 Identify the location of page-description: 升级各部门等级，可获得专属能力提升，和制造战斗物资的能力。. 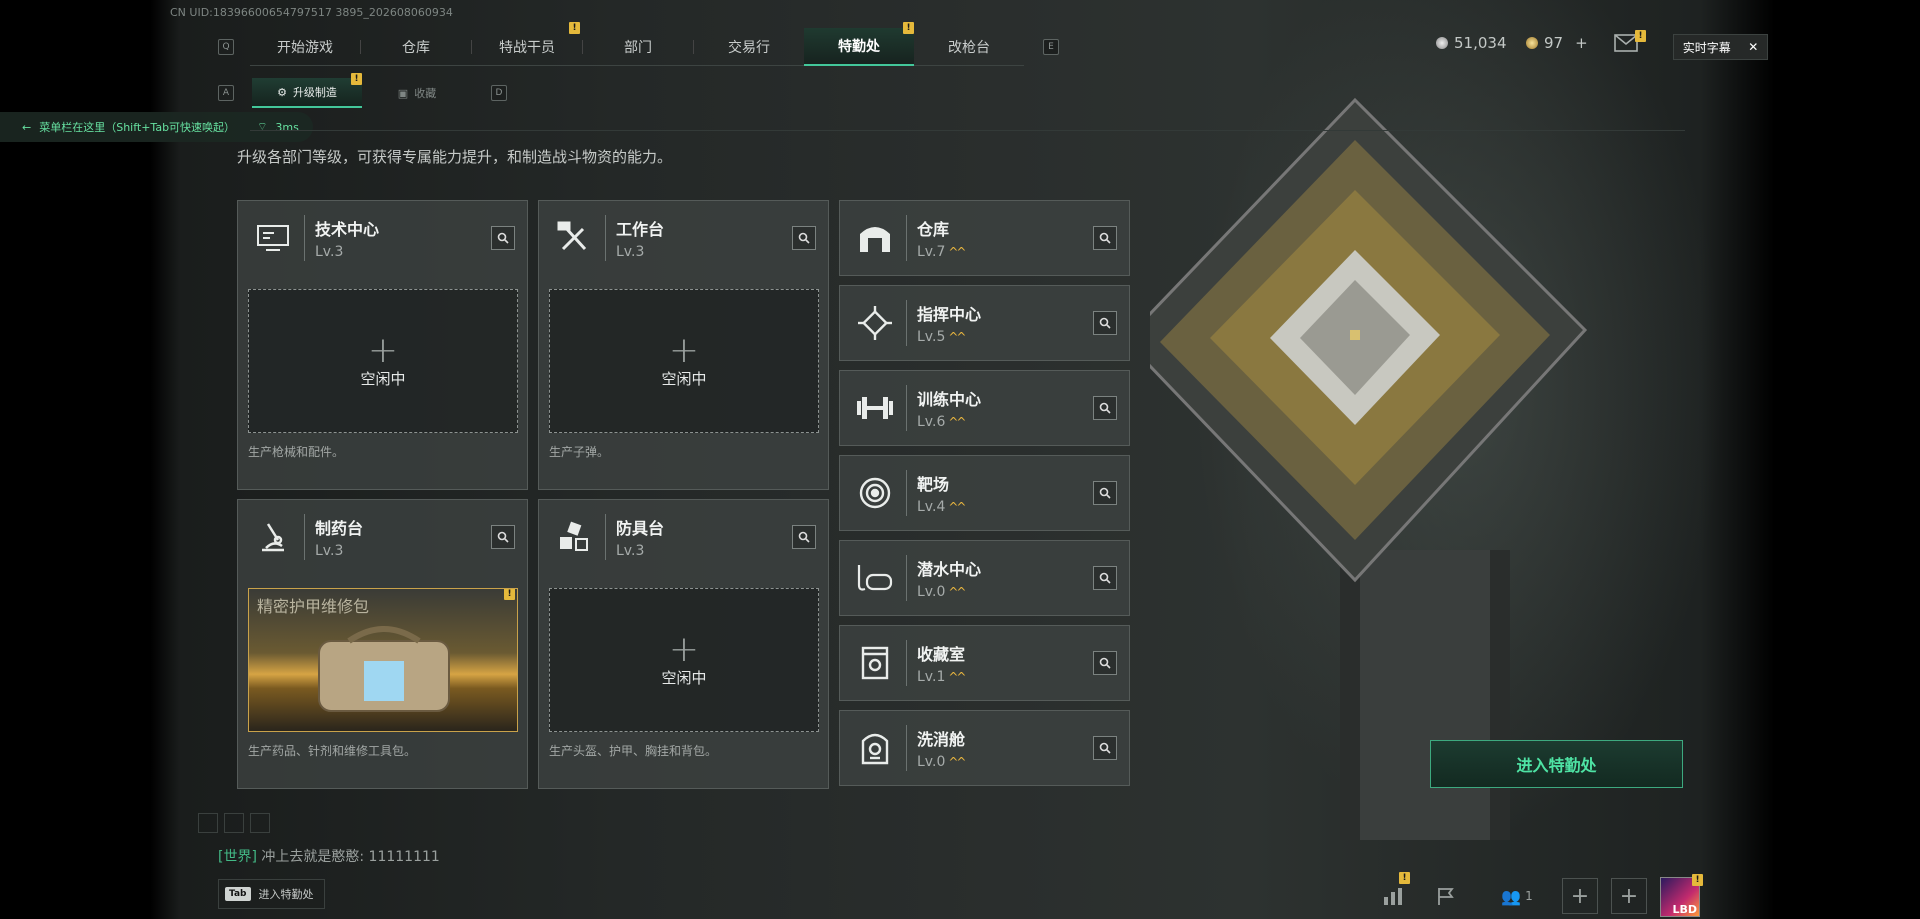
(455, 157).